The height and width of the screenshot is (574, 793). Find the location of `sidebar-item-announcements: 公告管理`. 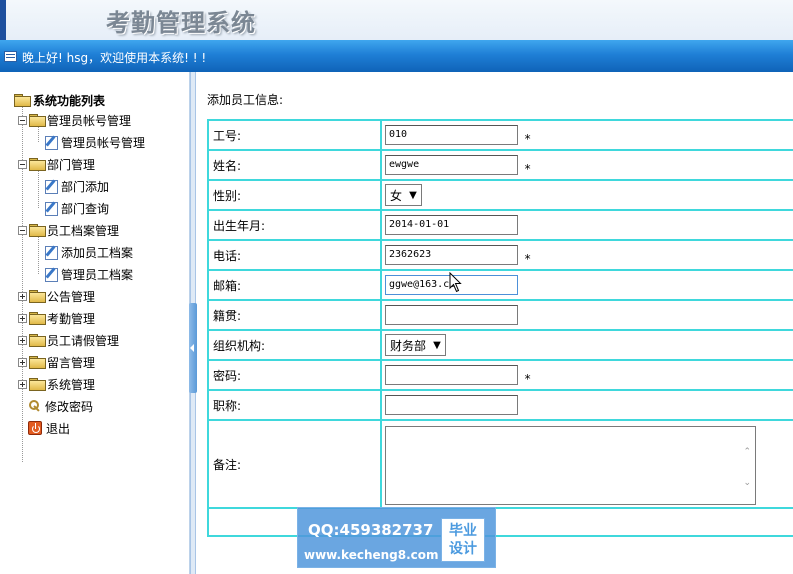

sidebar-item-announcements: 公告管理 is located at coordinates (56, 296).